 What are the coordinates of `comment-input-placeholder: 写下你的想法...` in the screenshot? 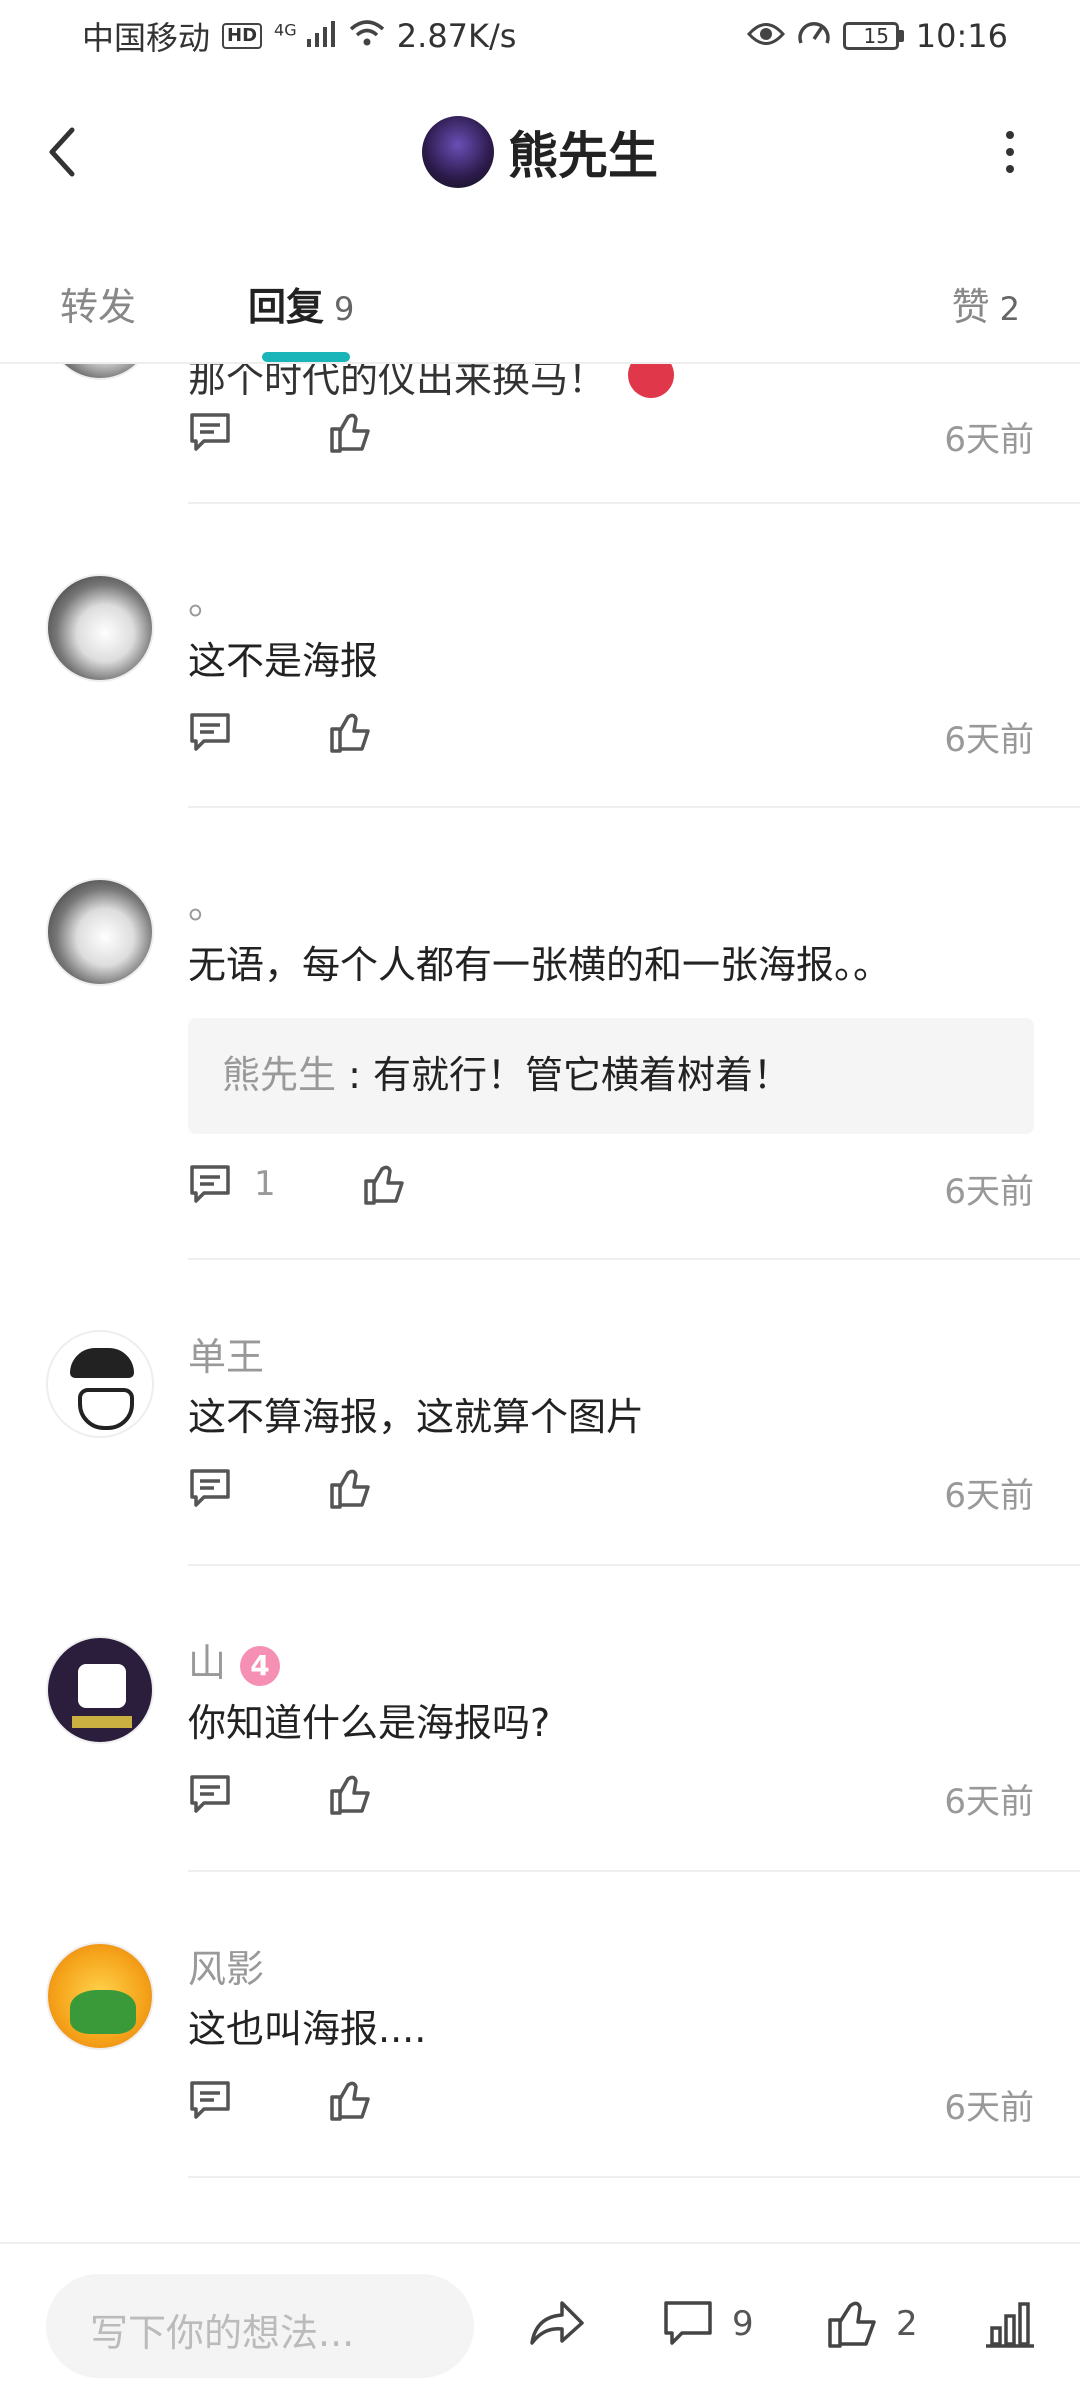 It's located at (222, 2333).